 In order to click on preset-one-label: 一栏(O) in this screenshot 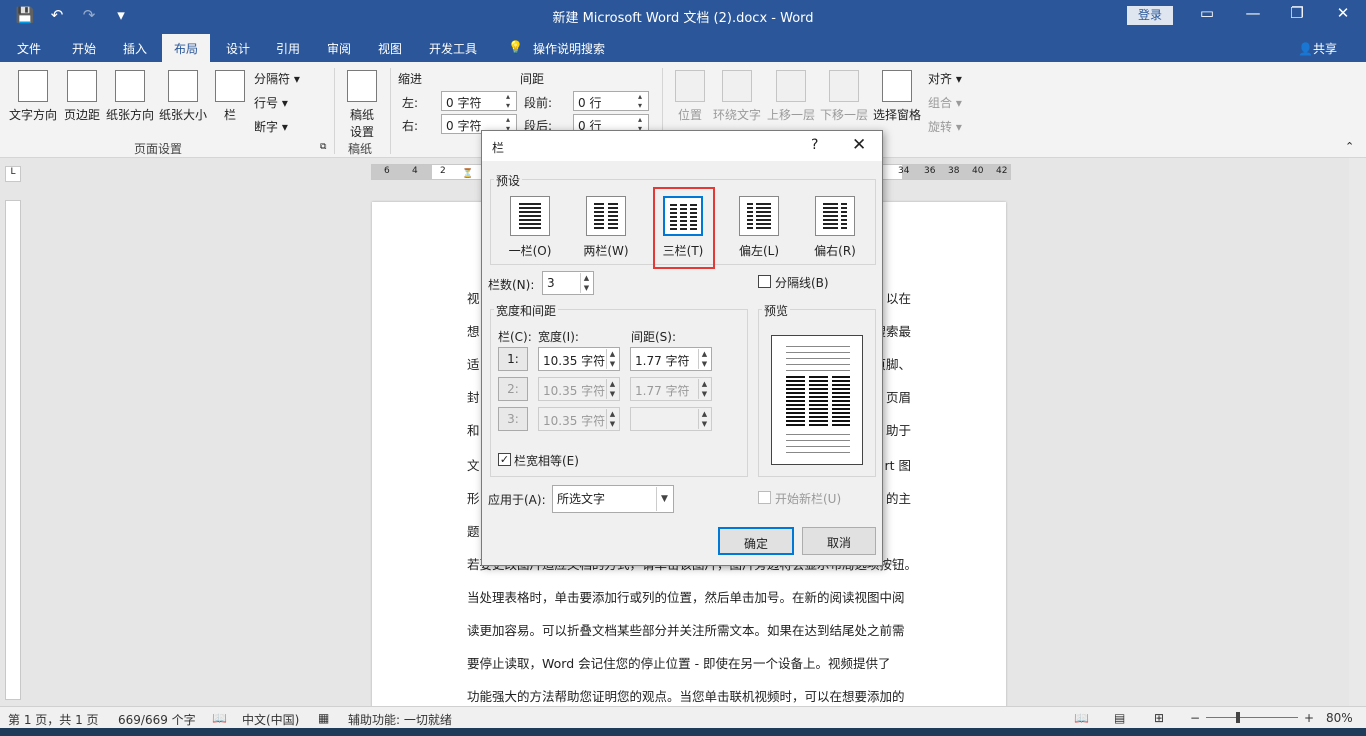, I will do `click(530, 251)`.